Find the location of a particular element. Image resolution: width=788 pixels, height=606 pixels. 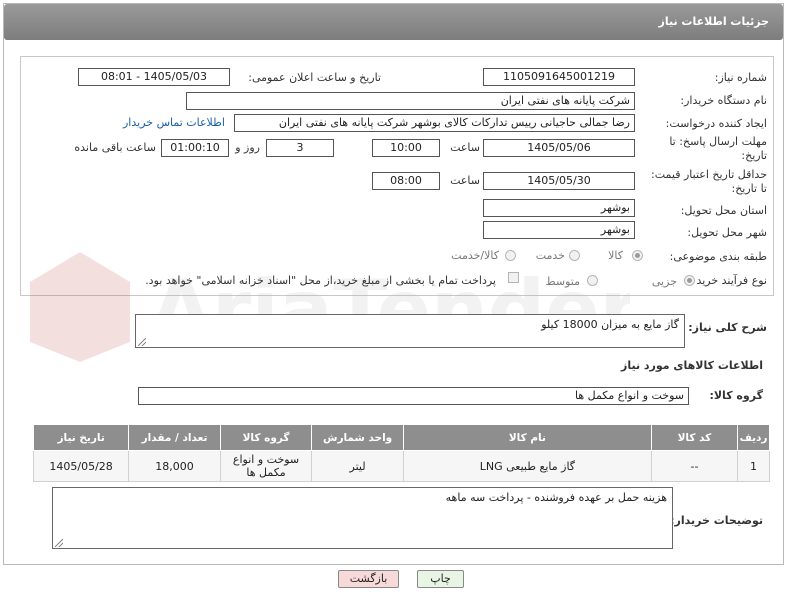

contact-buyer-link: اطلاعات تماس خریدار is located at coordinates (174, 122).